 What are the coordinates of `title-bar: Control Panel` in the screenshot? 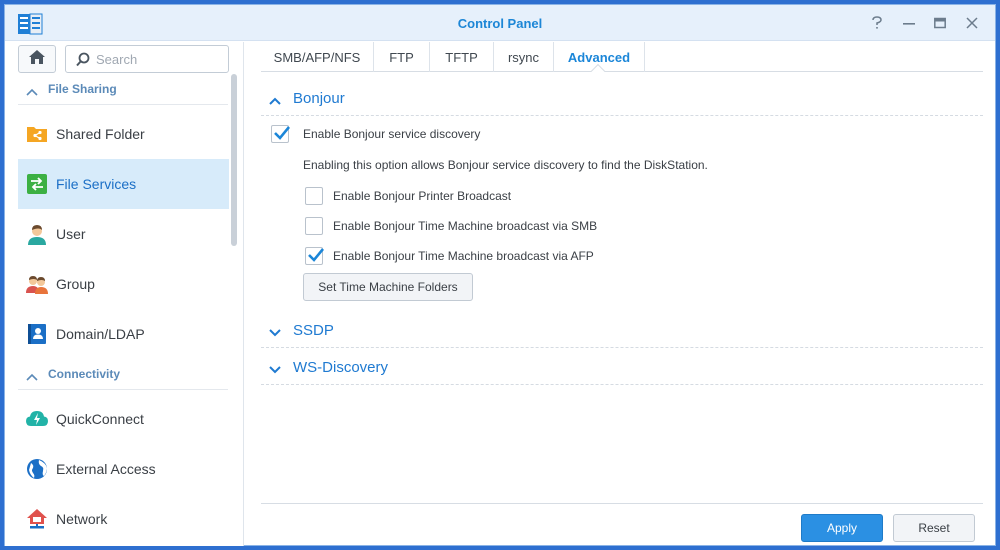 It's located at (500, 23).